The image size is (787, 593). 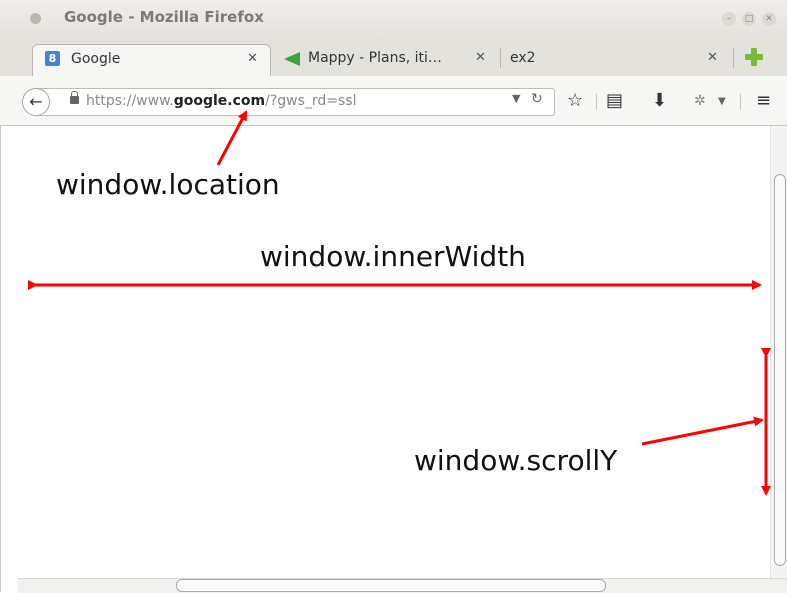 I want to click on reload-icon: ↻, so click(x=537, y=99).